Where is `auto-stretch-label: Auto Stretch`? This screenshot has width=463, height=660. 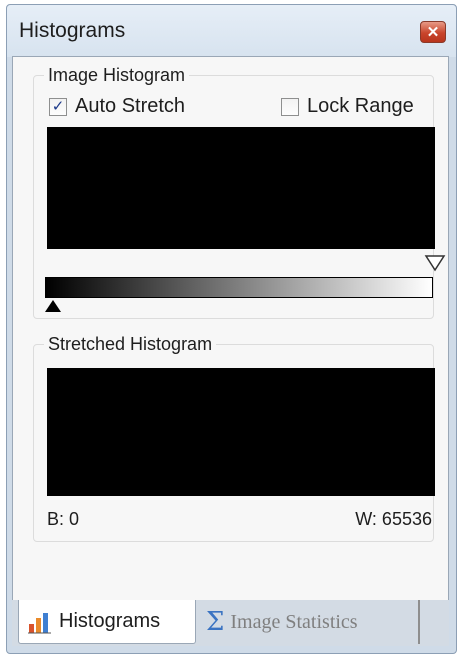
auto-stretch-label: Auto Stretch is located at coordinates (130, 106).